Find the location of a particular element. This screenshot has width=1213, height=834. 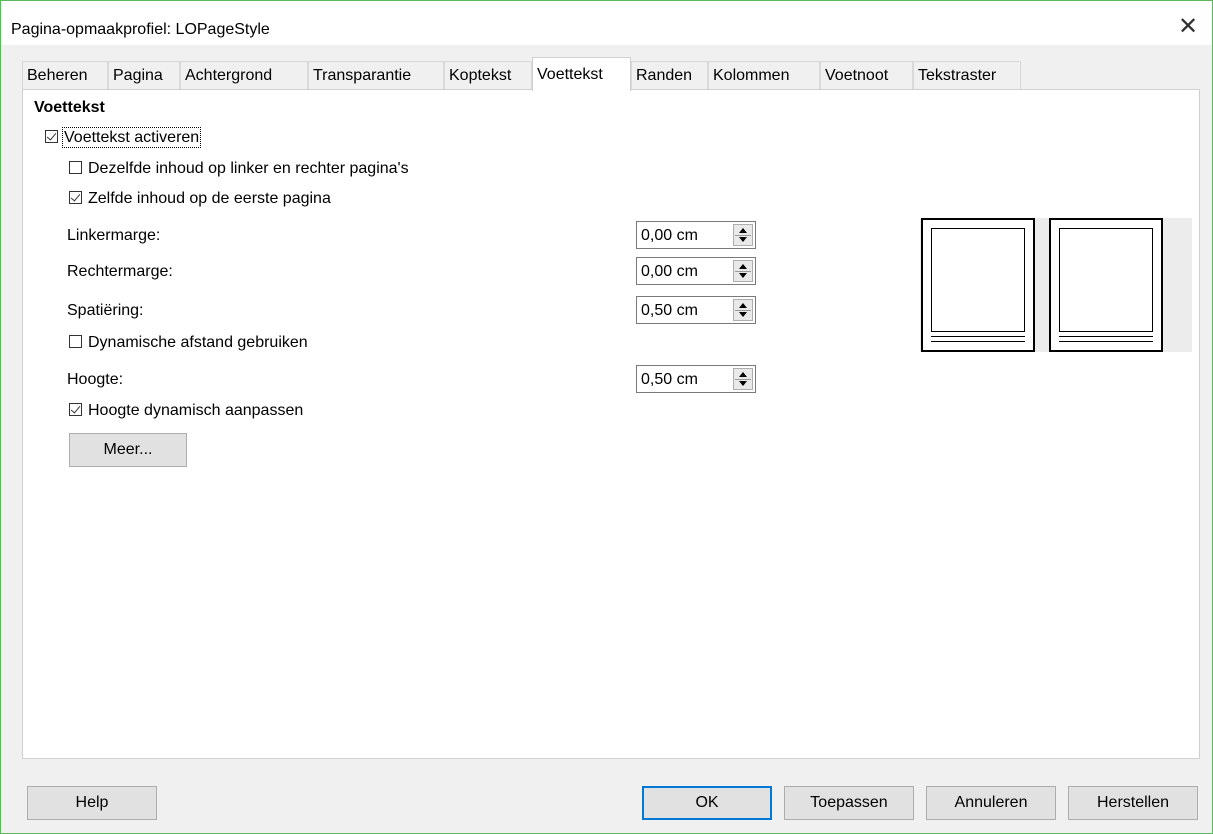

tab-pagina: Pagina is located at coordinates (144, 75).